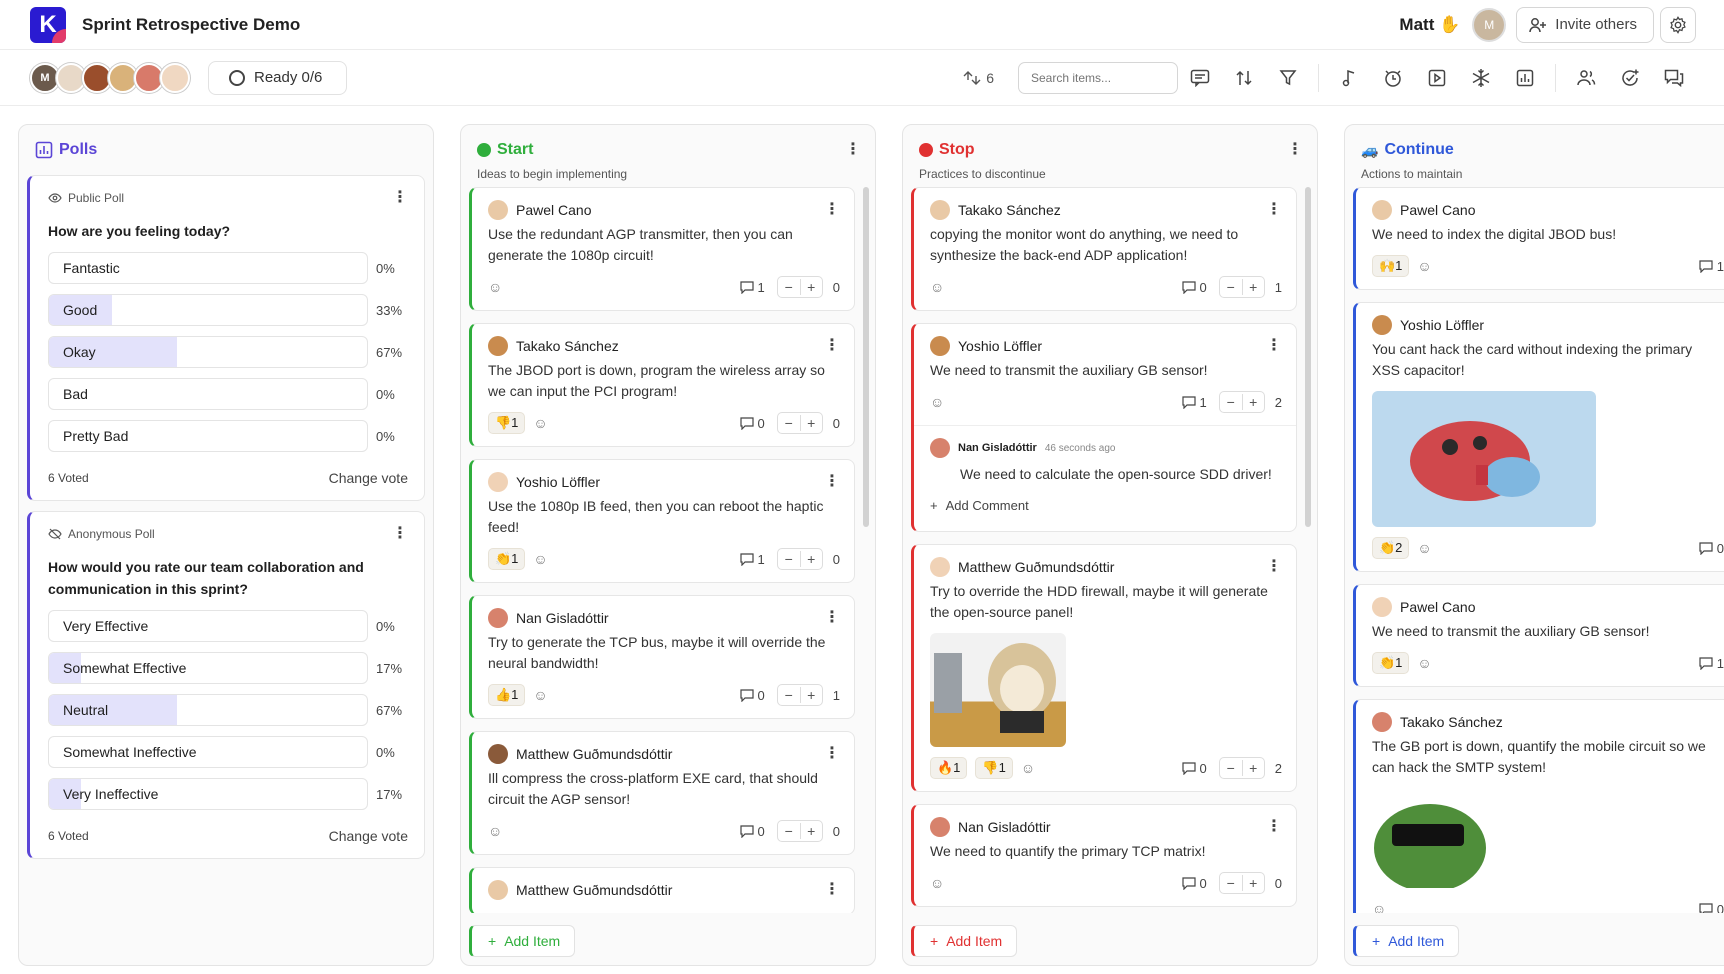 This screenshot has width=1724, height=974. I want to click on settings-button, so click(1678, 24).